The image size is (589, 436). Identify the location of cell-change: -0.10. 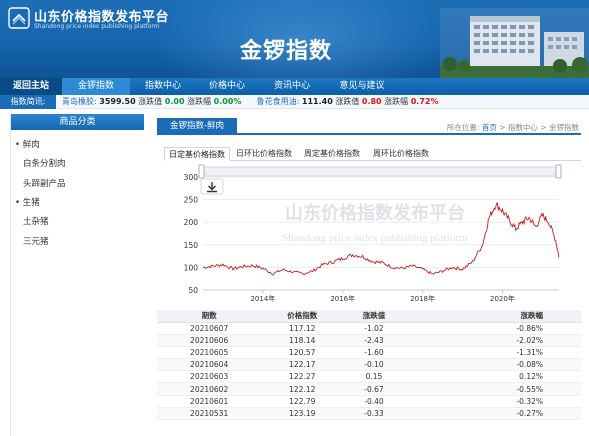
(374, 365).